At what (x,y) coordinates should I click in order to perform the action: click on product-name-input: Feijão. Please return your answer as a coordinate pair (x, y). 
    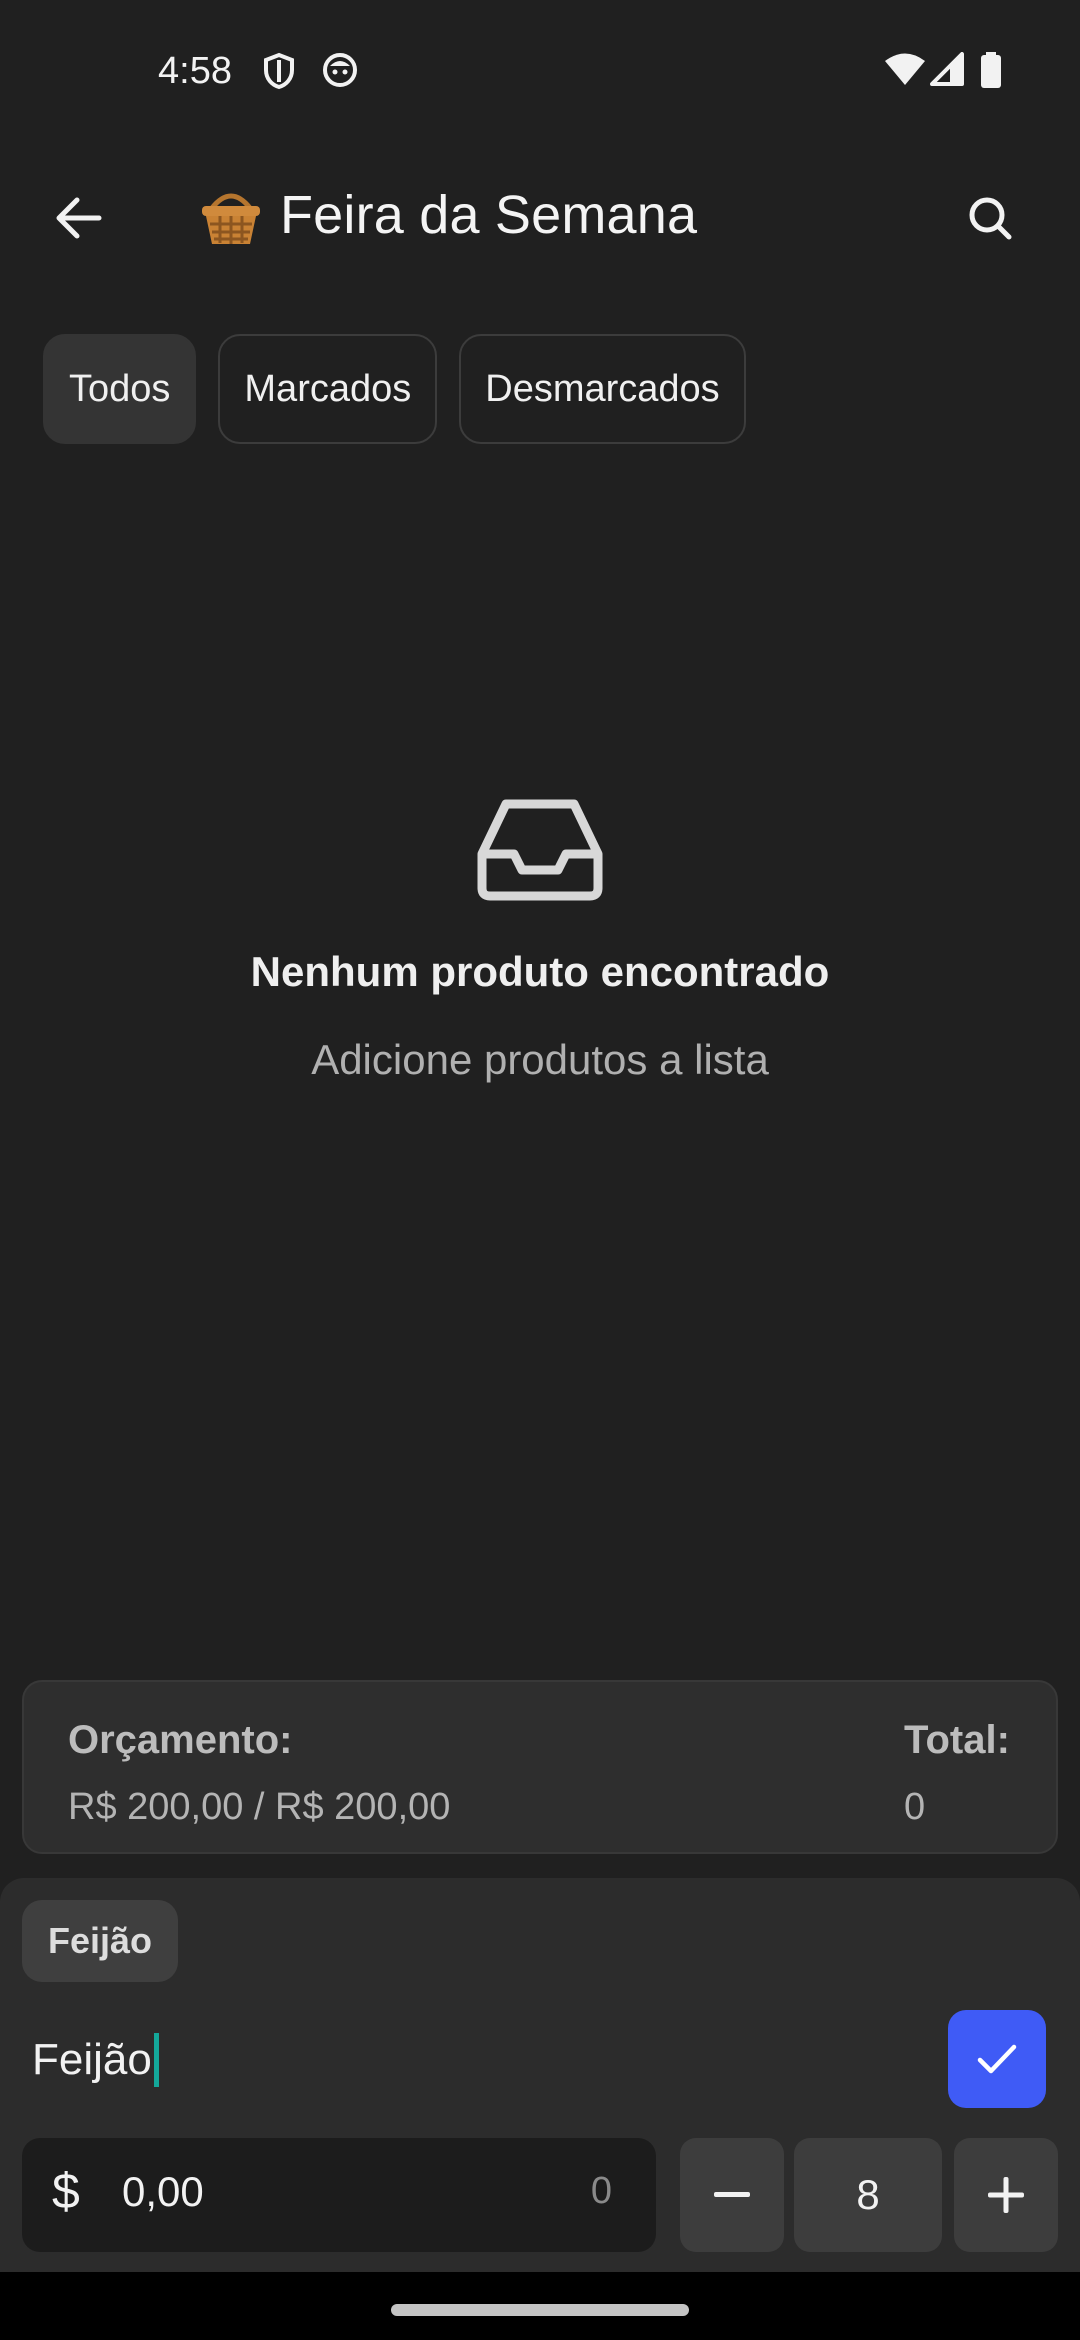
    Looking at the image, I should click on (92, 2060).